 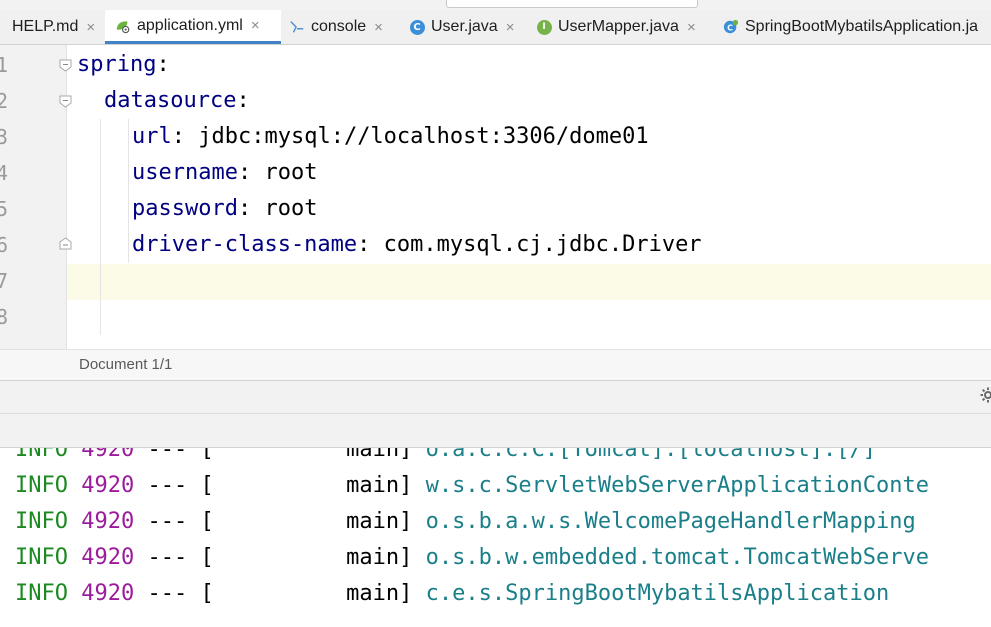 I want to click on tab-springbootmybatilsapplication-java: C SpringBootMybatilsApplication.ja, so click(x=854, y=27).